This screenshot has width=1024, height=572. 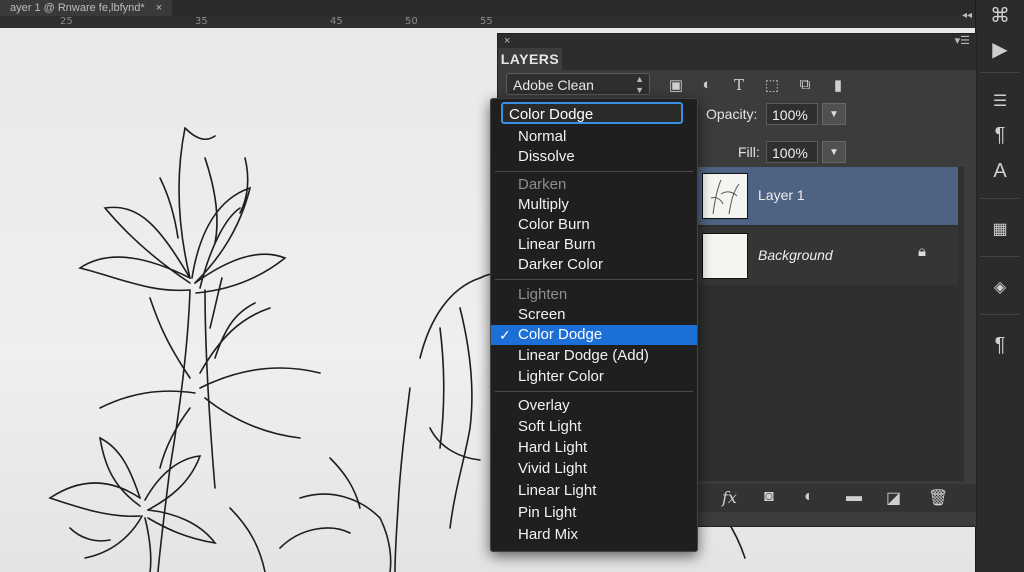 I want to click on menu-item-hard-light: Hard Light, so click(x=594, y=448).